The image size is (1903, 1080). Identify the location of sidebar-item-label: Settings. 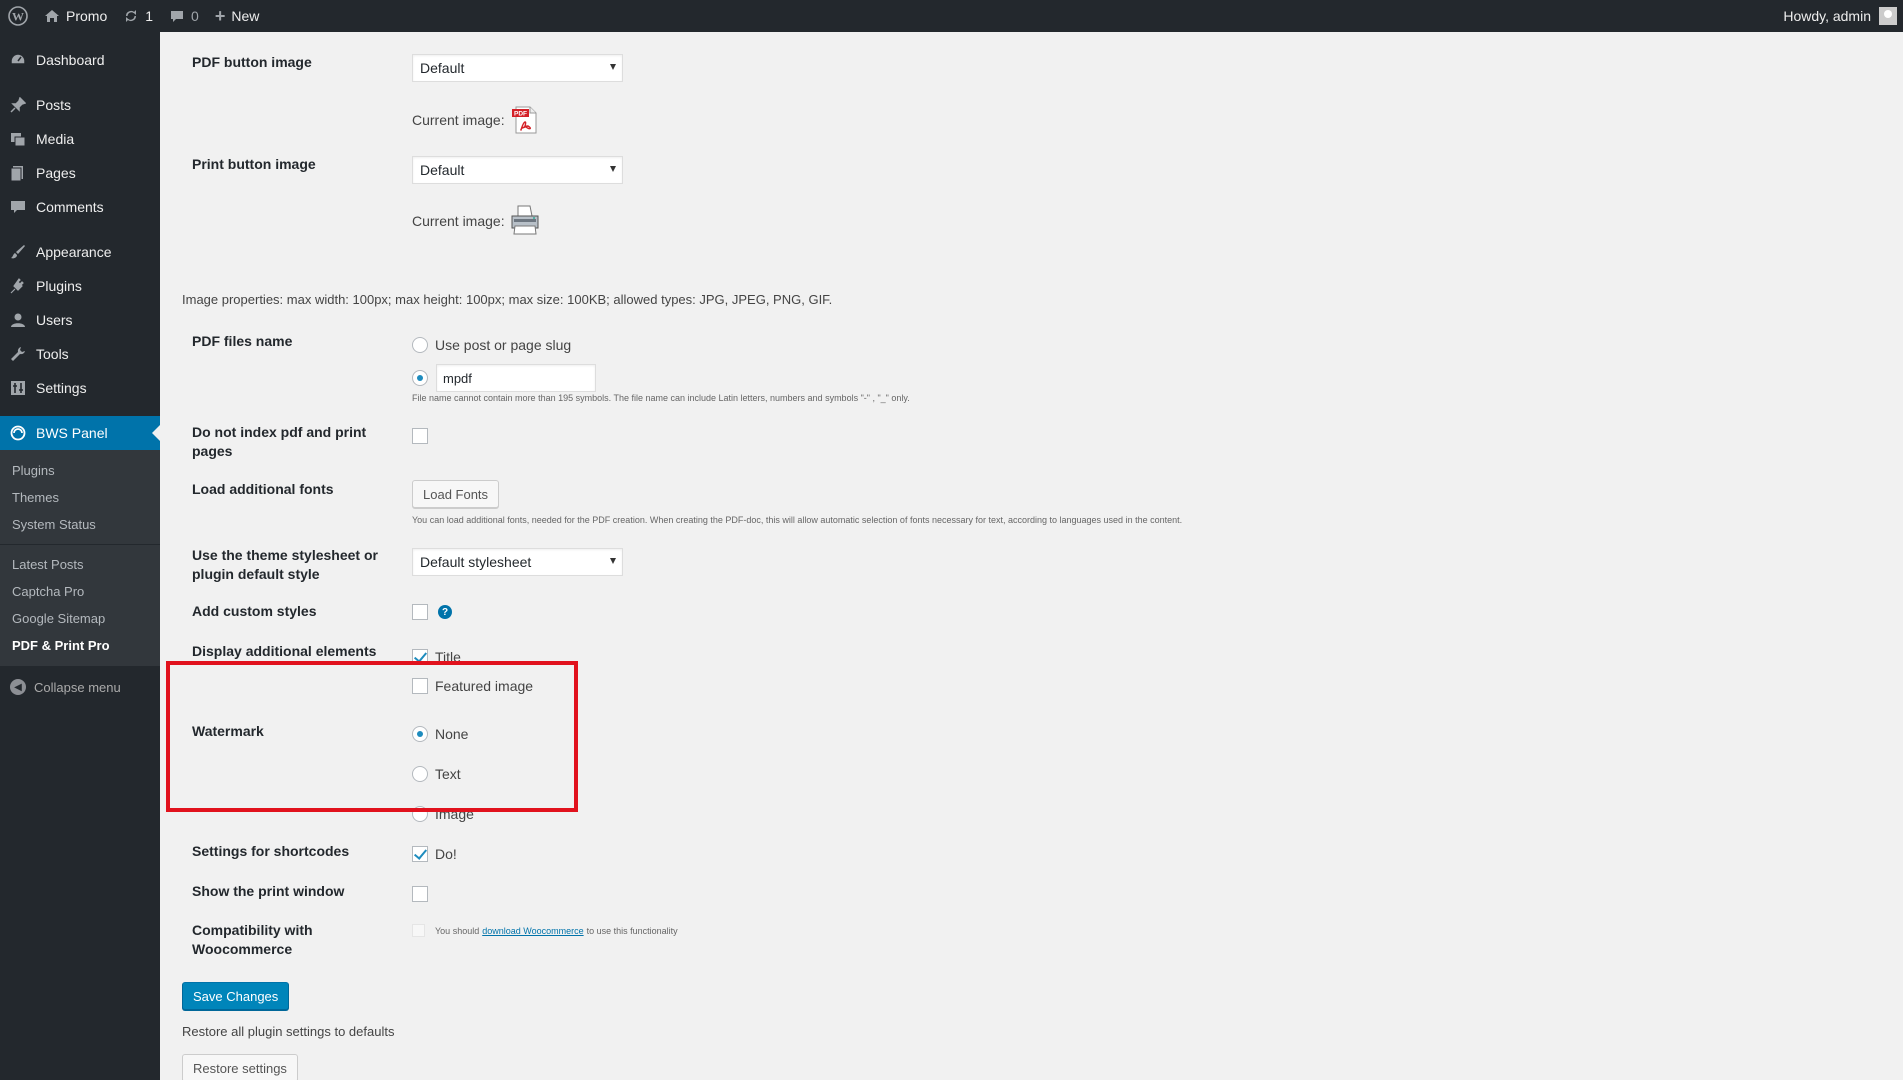
(61, 388).